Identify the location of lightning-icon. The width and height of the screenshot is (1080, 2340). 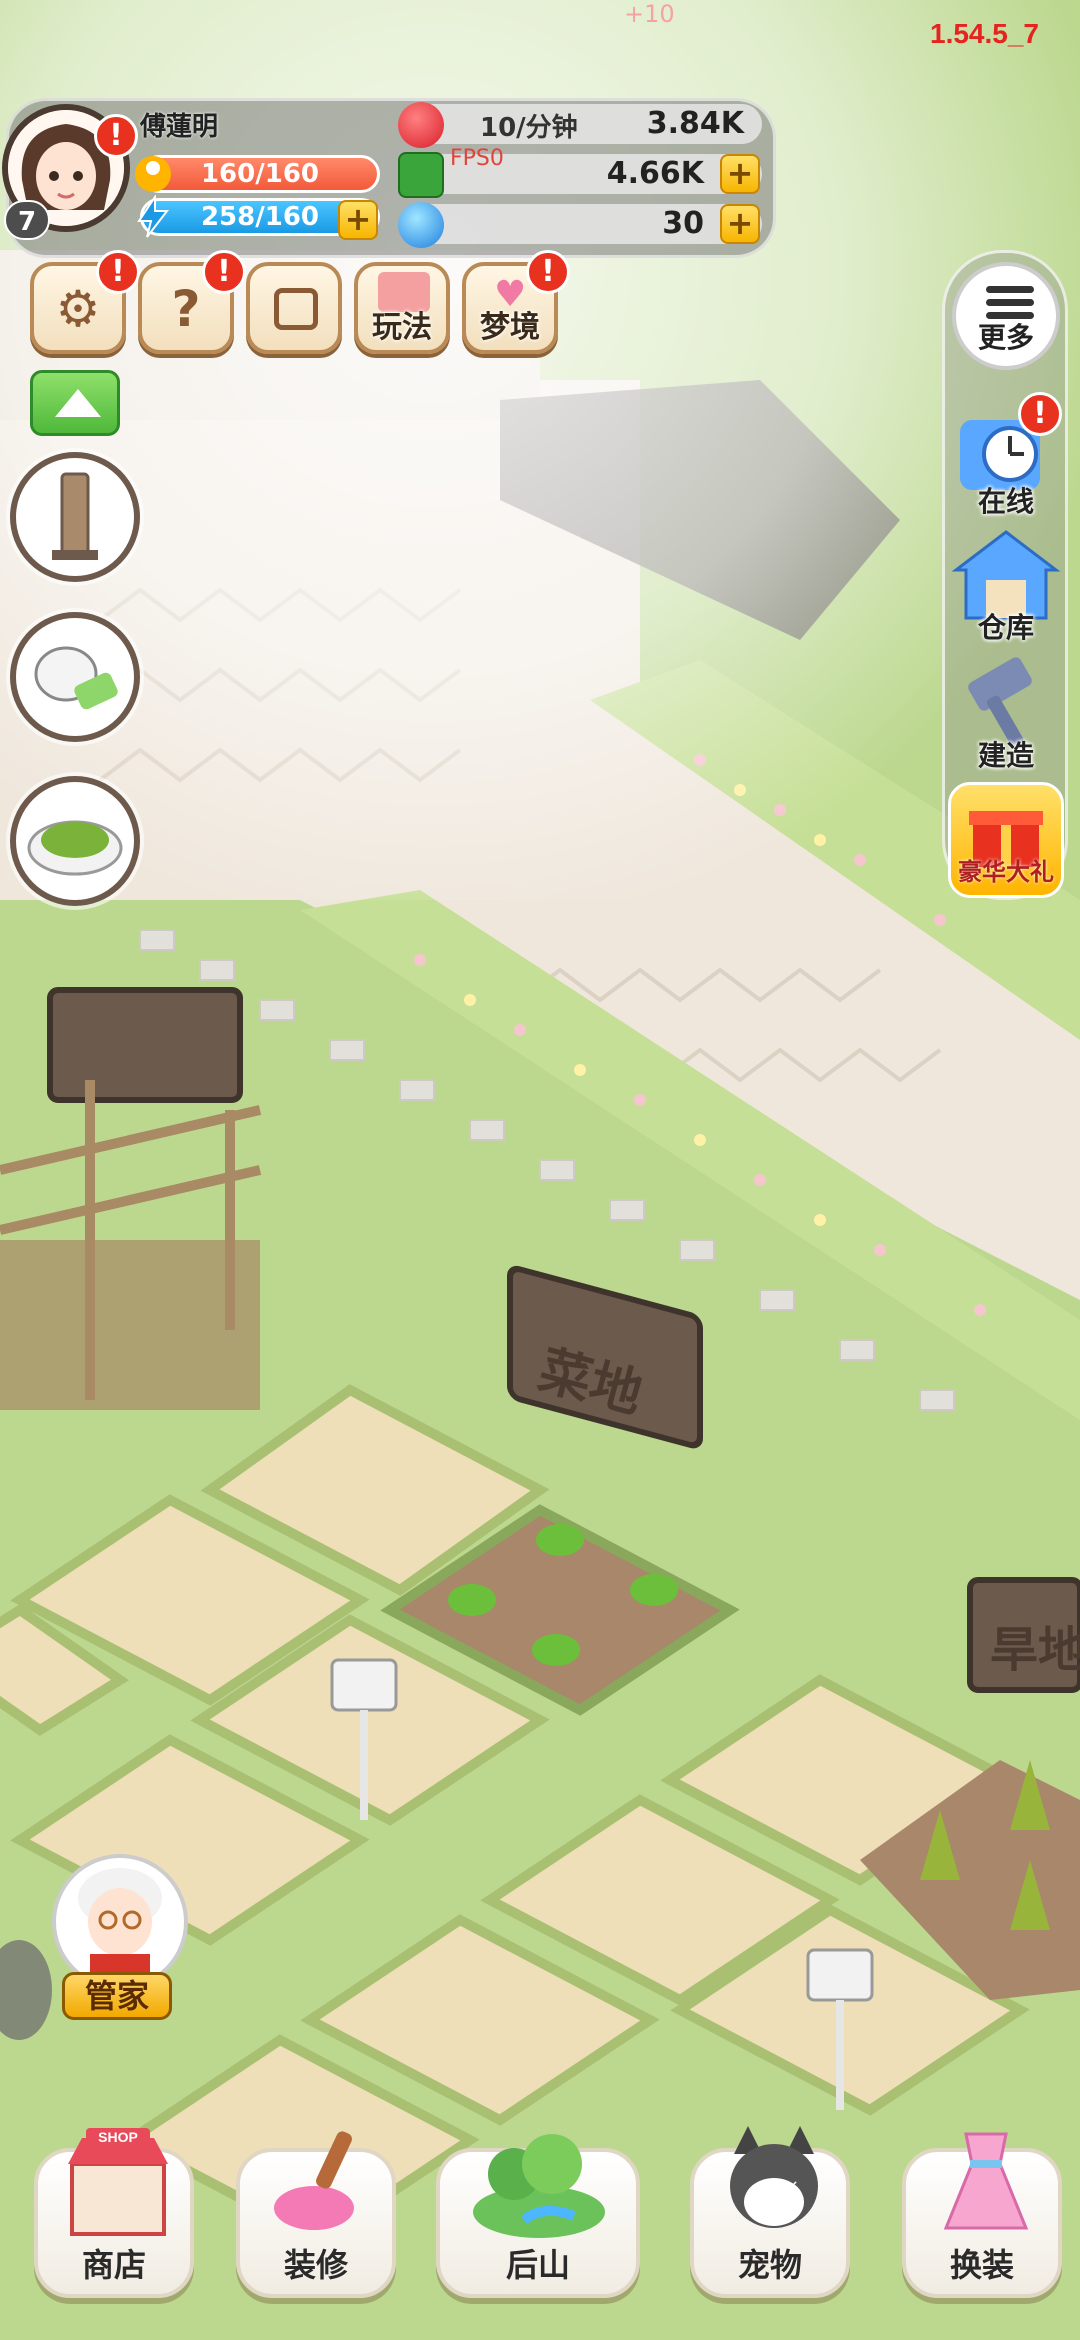
(153, 216).